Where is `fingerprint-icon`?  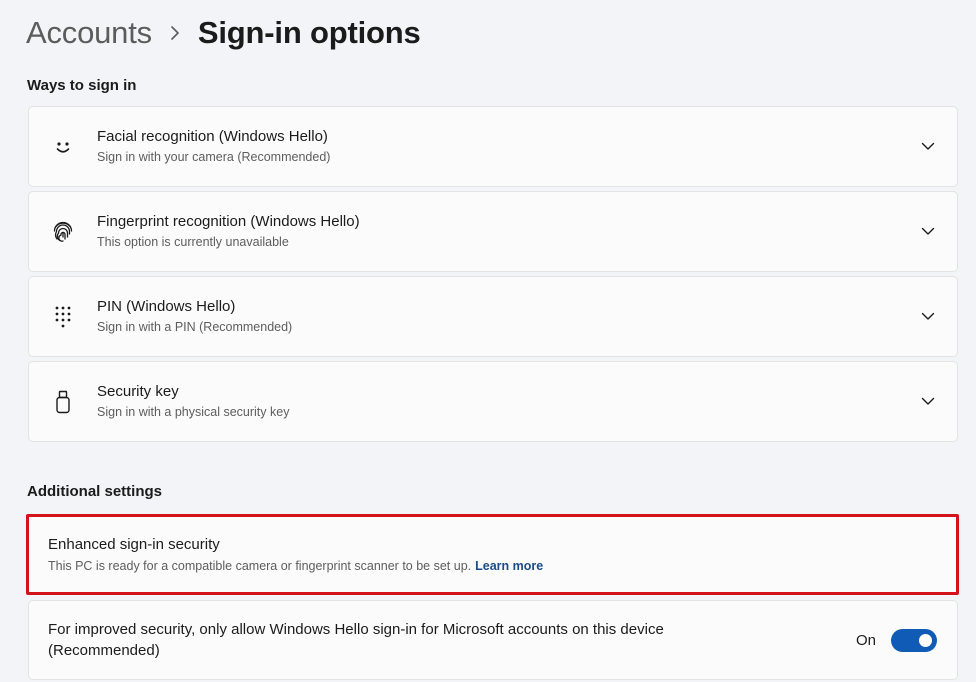
fingerprint-icon is located at coordinates (63, 231).